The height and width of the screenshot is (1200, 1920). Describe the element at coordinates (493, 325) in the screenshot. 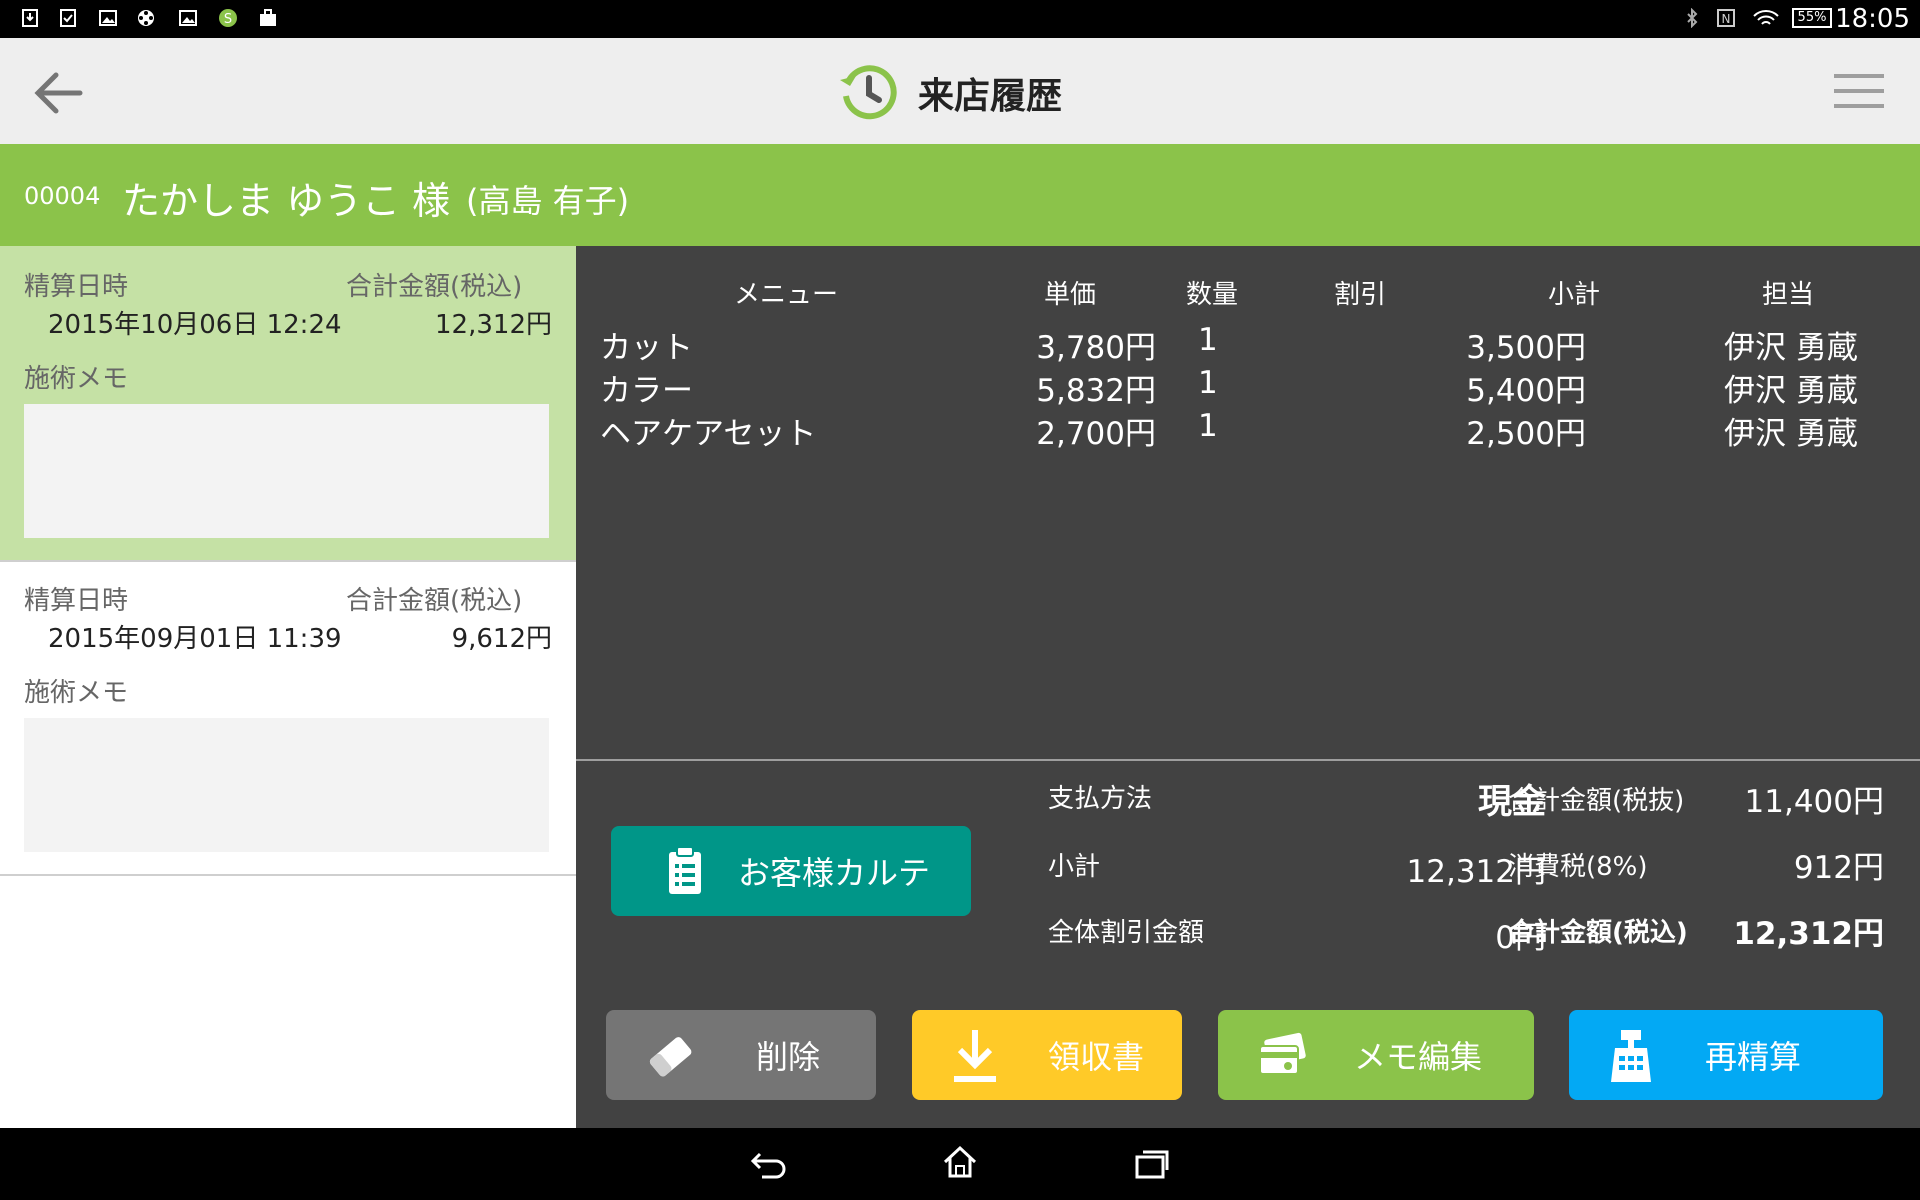

I see `visit-total: 12,312円` at that location.